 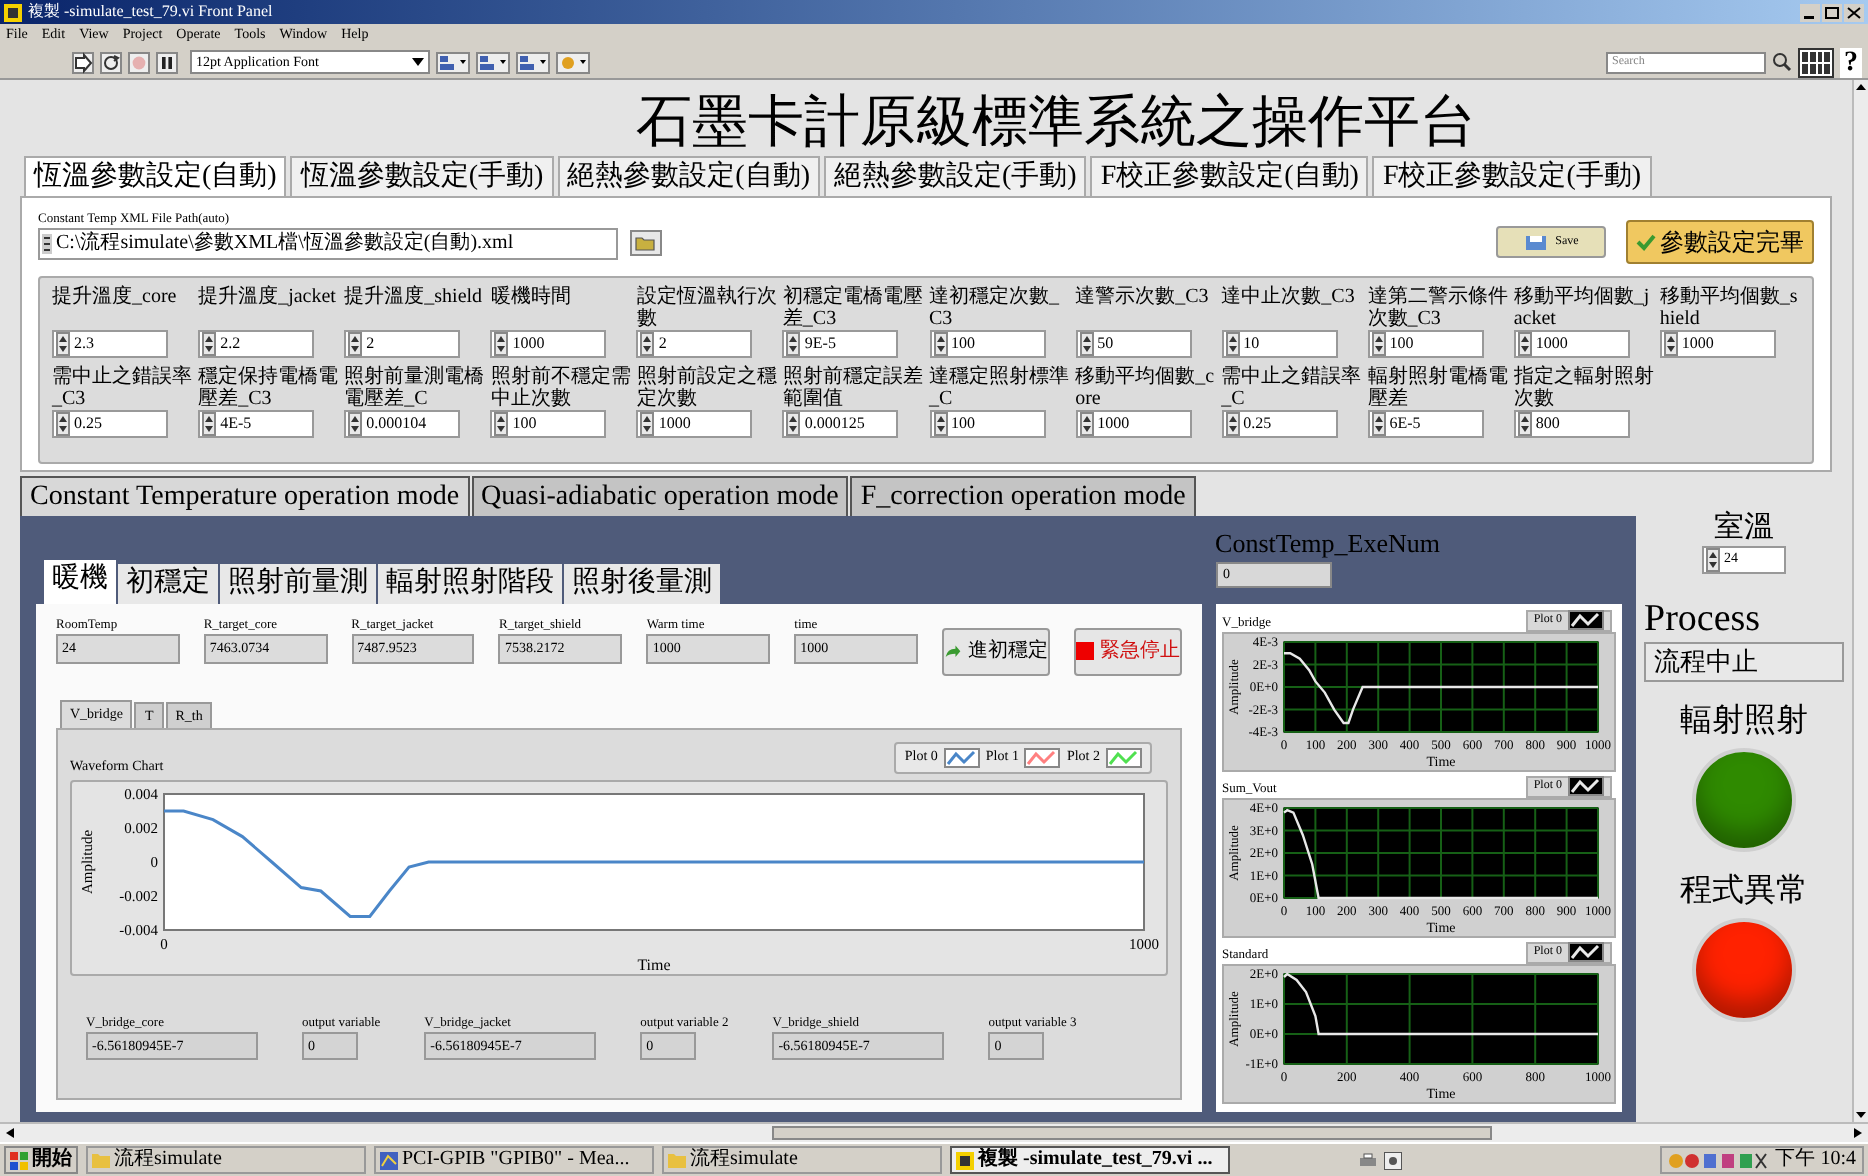 I want to click on tab: Constant Temperature operation mode, so click(x=245, y=495).